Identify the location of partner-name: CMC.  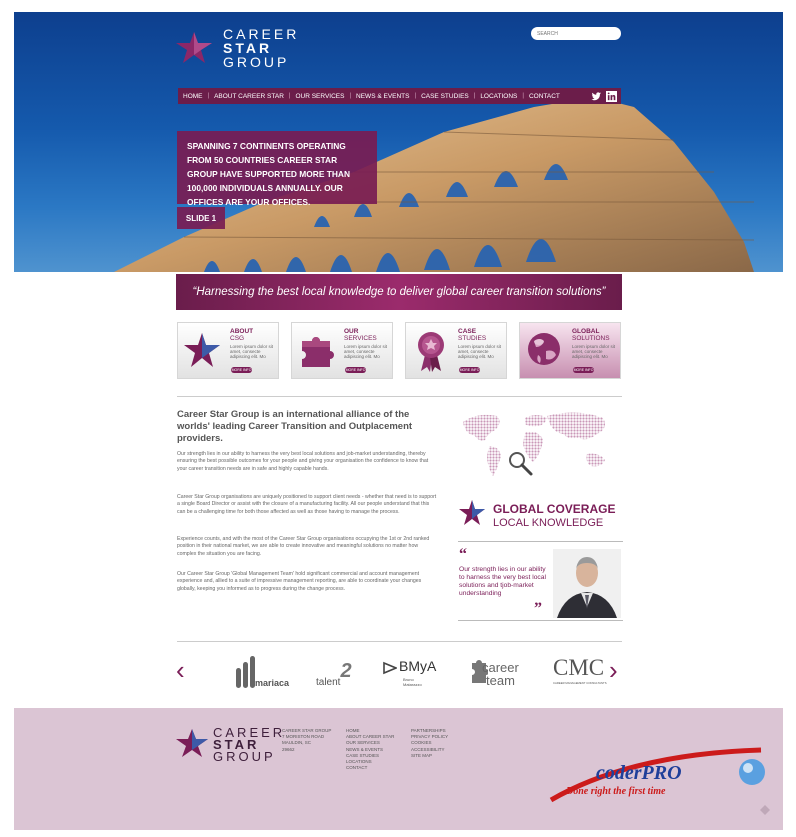
(579, 667).